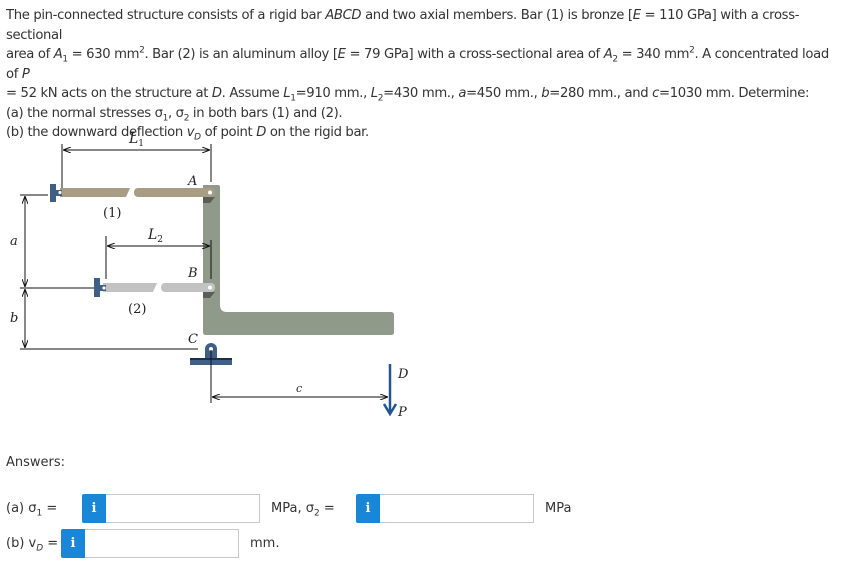 This screenshot has width=841, height=564. Describe the element at coordinates (192, 273) in the screenshot. I see `label-B: B` at that location.